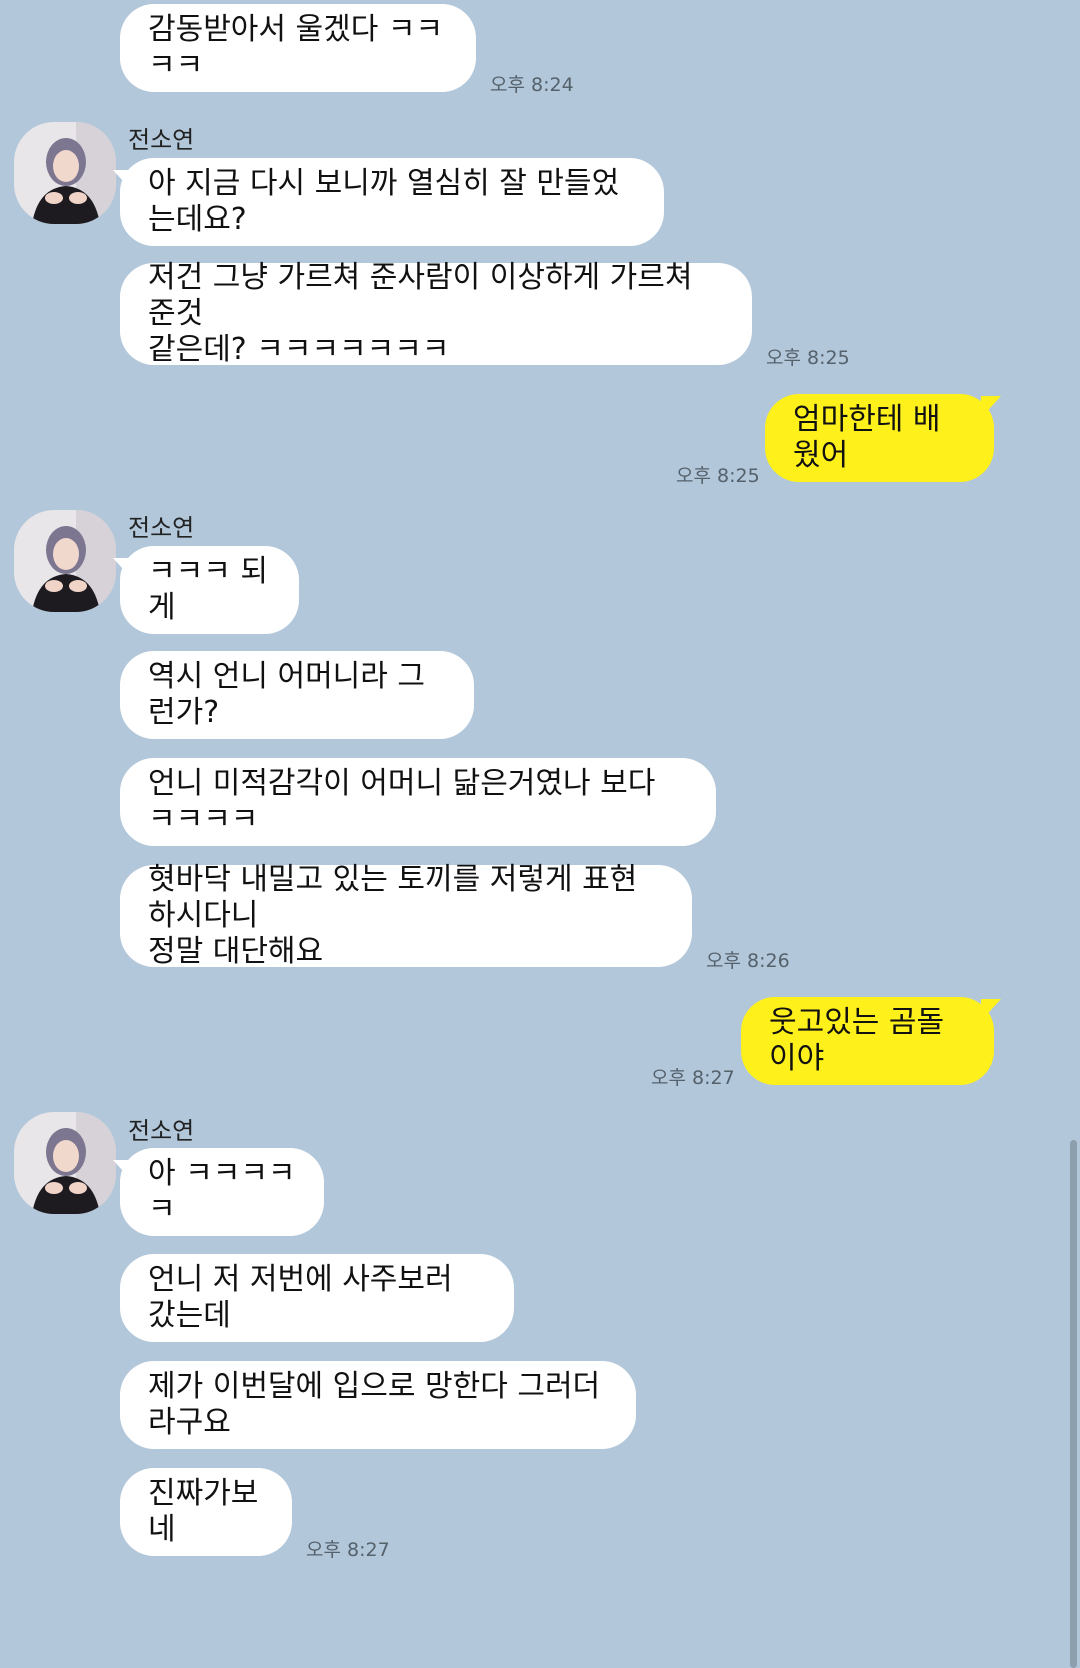  Describe the element at coordinates (532, 85) in the screenshot. I see `message-timestamp: 오후 8:24` at that location.